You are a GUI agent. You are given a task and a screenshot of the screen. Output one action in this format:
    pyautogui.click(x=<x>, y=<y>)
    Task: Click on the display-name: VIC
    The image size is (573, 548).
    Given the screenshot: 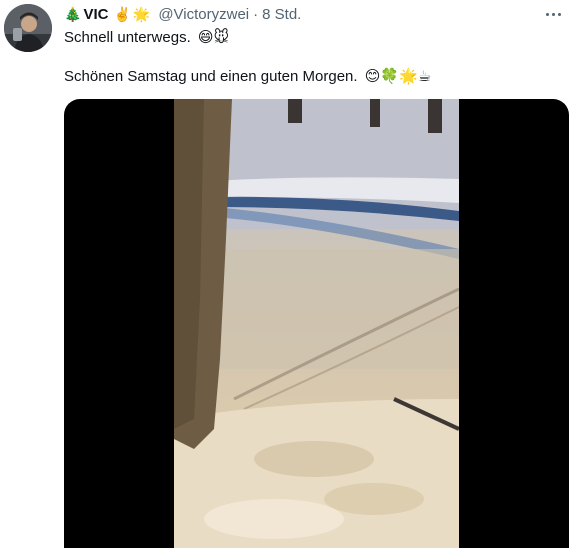 What is the action you would take?
    pyautogui.click(x=95, y=15)
    